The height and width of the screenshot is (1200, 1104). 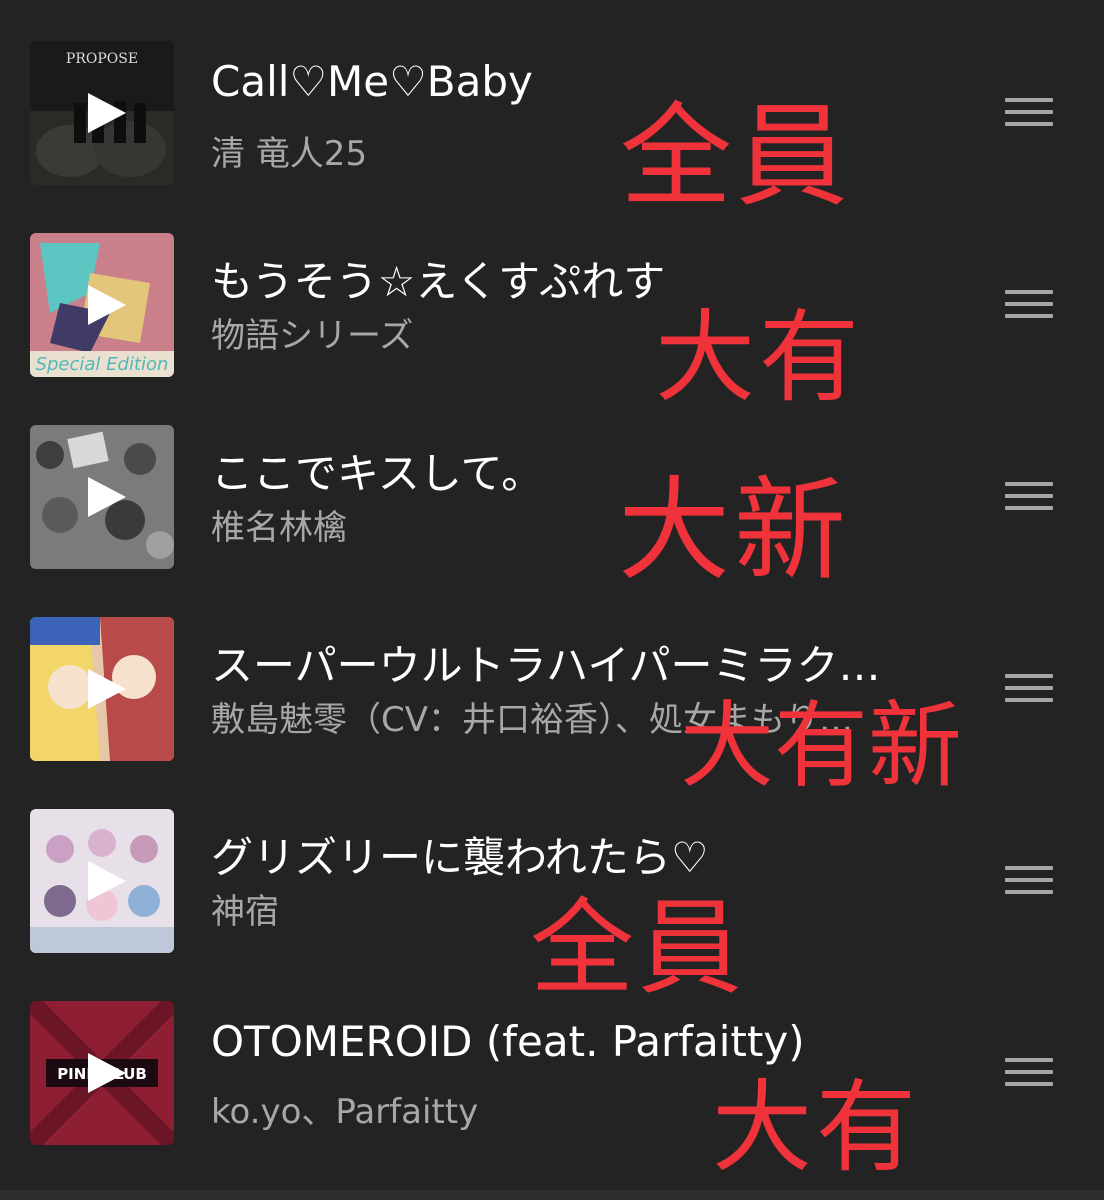 What do you see at coordinates (102, 59) in the screenshot?
I see `cover-text: PROPOSE` at bounding box center [102, 59].